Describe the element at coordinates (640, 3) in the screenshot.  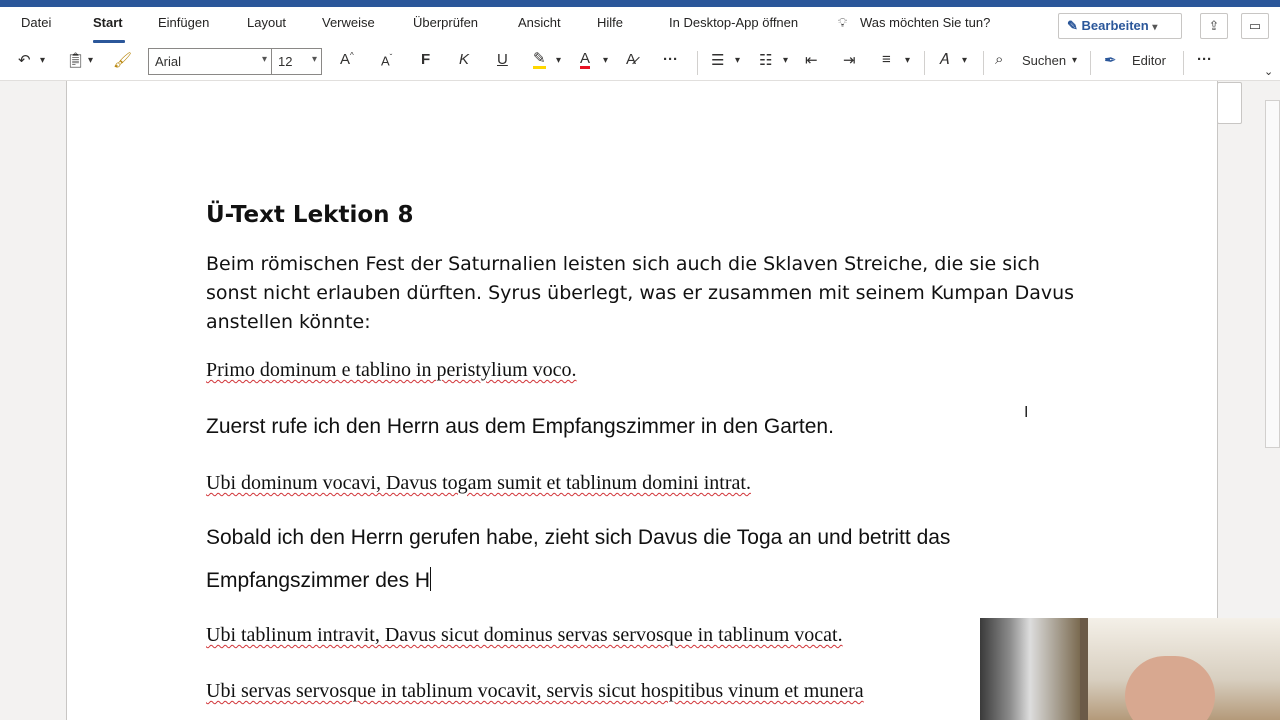
I see `title-strip` at that location.